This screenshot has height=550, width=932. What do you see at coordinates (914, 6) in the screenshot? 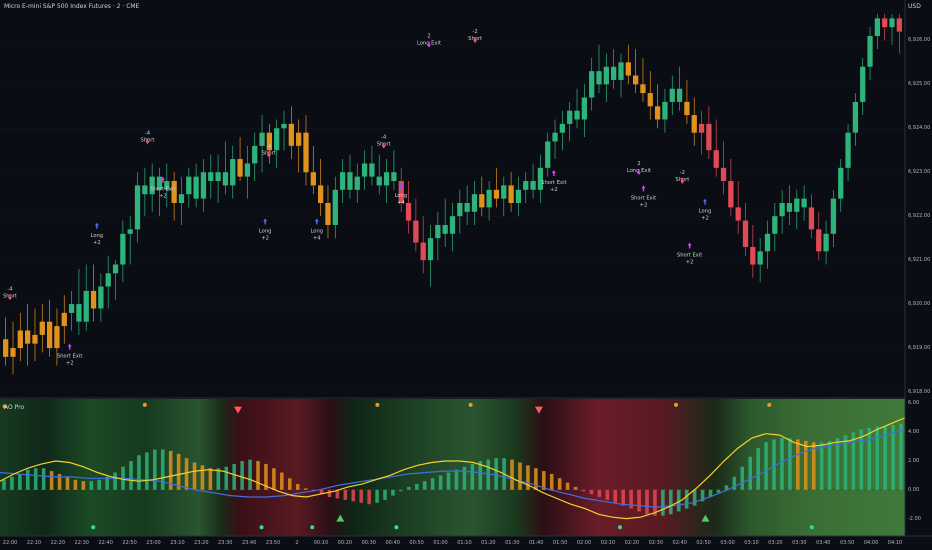
I see `currency-label: USD` at bounding box center [914, 6].